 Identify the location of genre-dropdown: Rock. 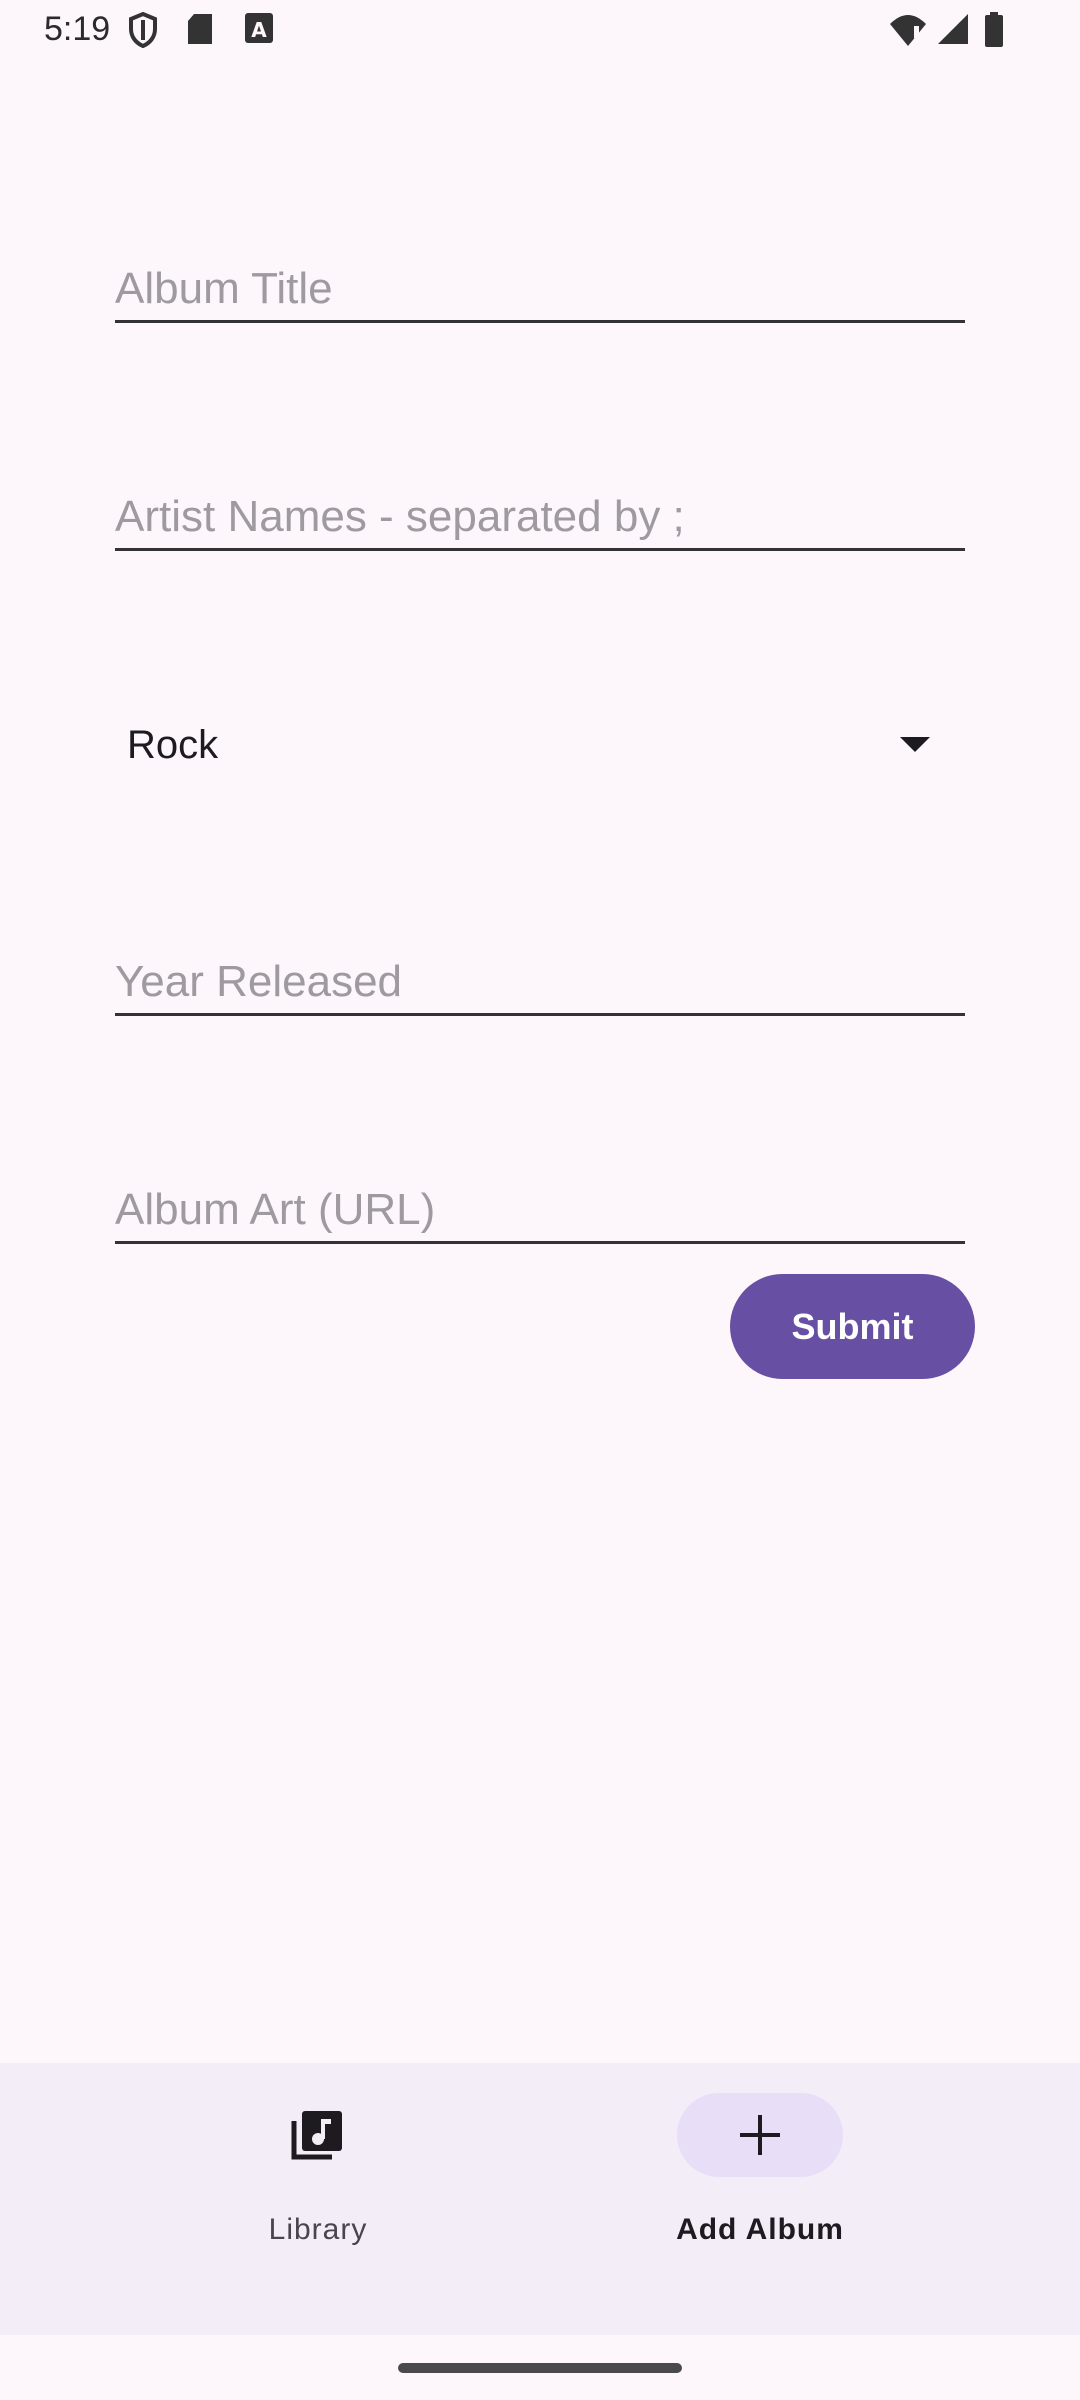
(540, 745).